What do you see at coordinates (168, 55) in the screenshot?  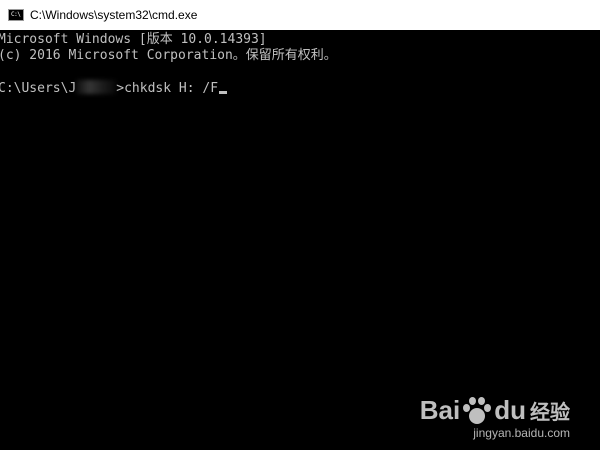 I see `console-line-copyright: (c) 2016 Microsoft Corporation。保留所有权利。` at bounding box center [168, 55].